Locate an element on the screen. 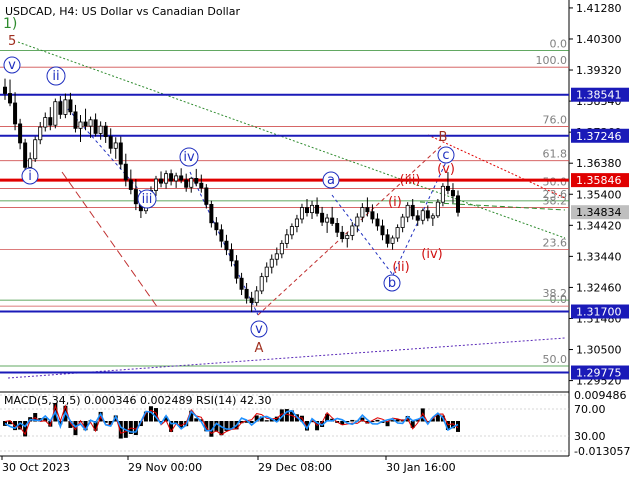 The image size is (640, 480). price-tick-label: 1.33440 is located at coordinates (599, 256).